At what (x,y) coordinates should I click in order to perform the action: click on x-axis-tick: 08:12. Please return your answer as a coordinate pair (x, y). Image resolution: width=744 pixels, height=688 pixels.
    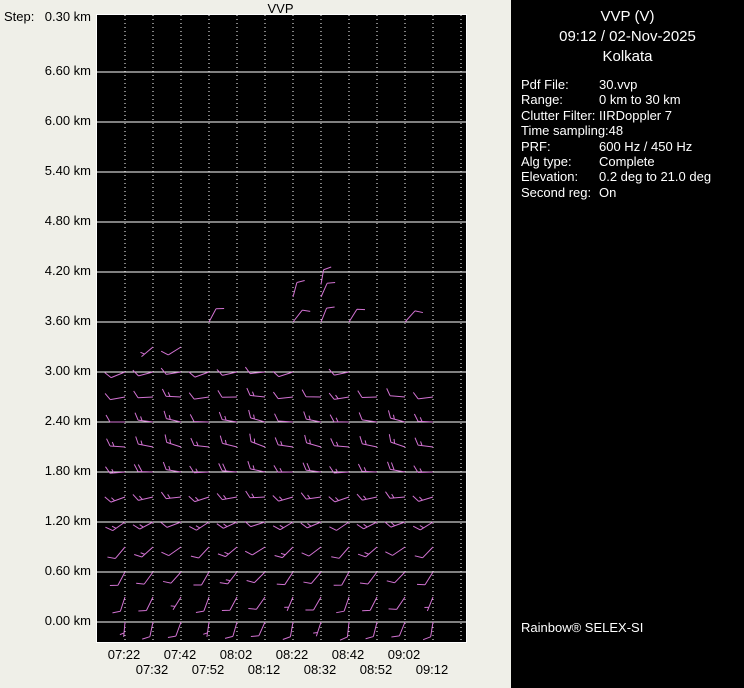
    Looking at the image, I should click on (264, 669).